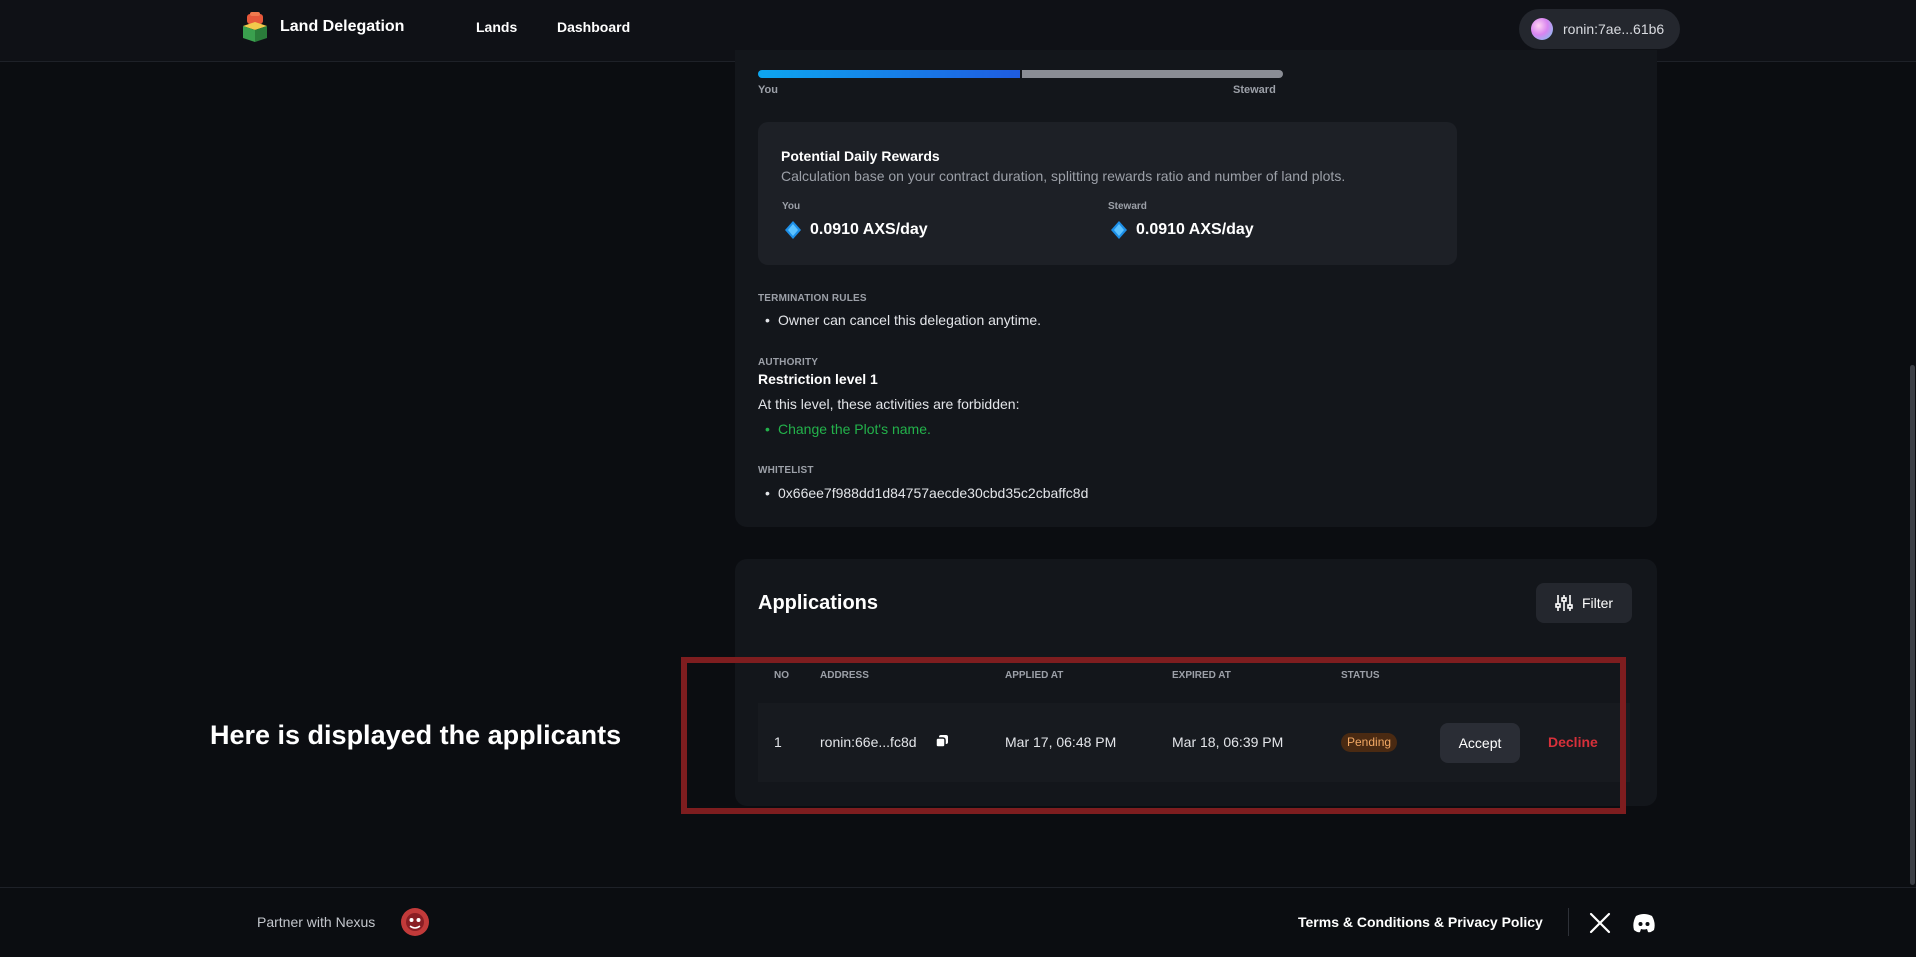 The width and height of the screenshot is (1916, 957). I want to click on nav-dashboard: Dashboard, so click(593, 27).